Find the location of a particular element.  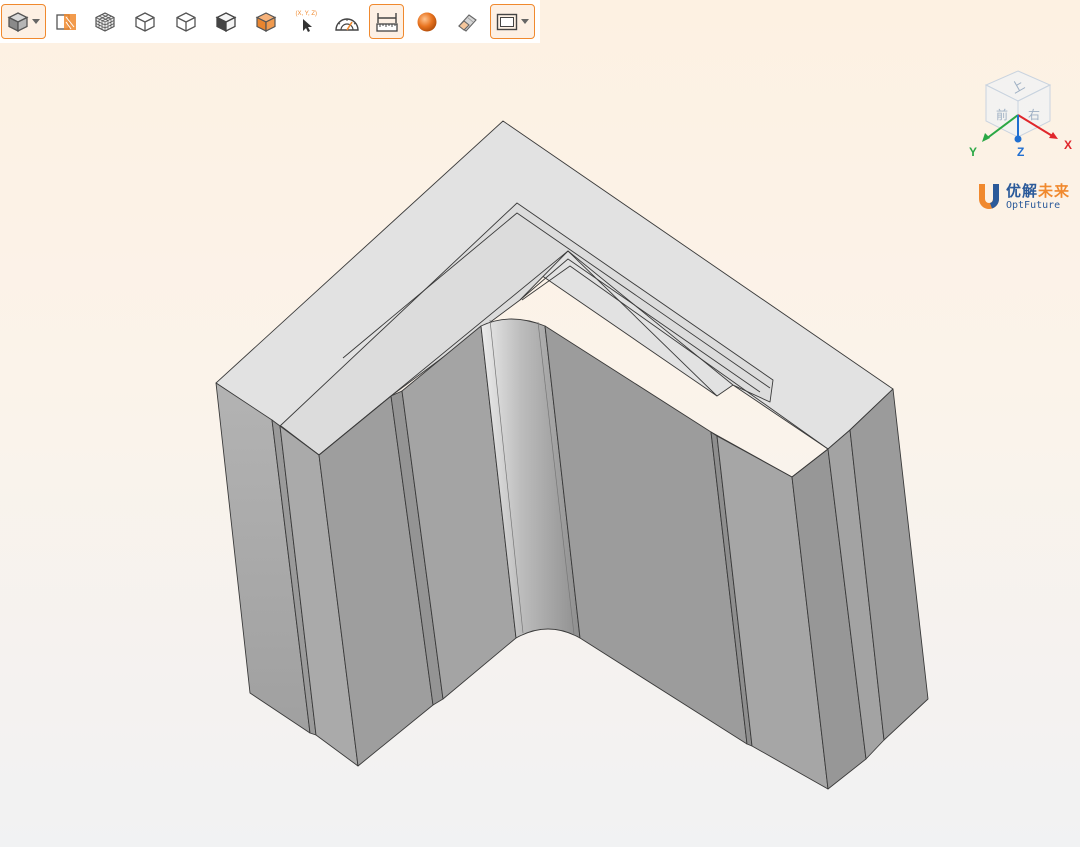

measure-angle-button is located at coordinates (346, 21).